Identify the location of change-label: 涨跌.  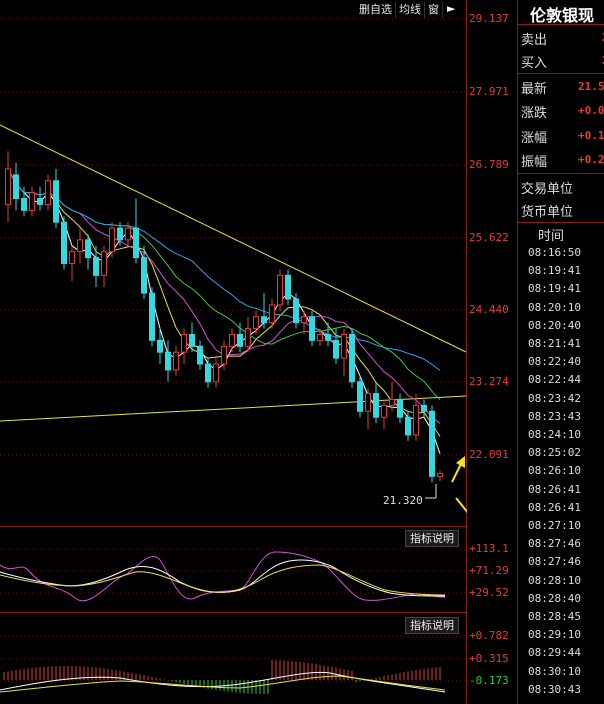
(534, 113).